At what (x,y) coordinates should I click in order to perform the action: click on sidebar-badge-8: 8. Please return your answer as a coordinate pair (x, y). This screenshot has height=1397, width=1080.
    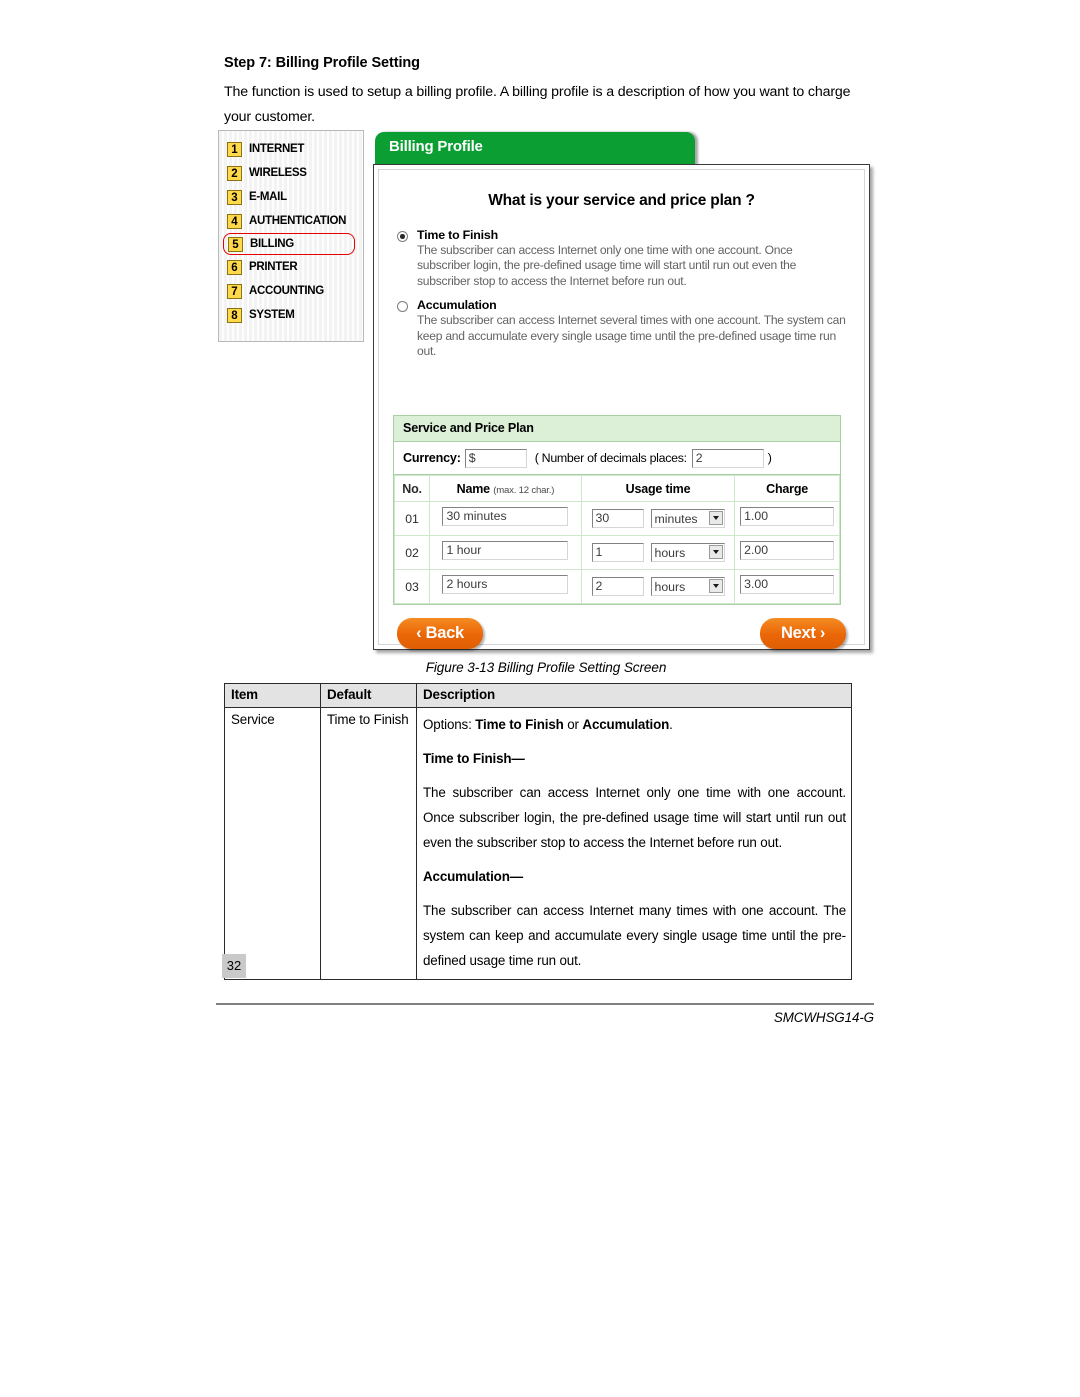
    Looking at the image, I should click on (234, 315).